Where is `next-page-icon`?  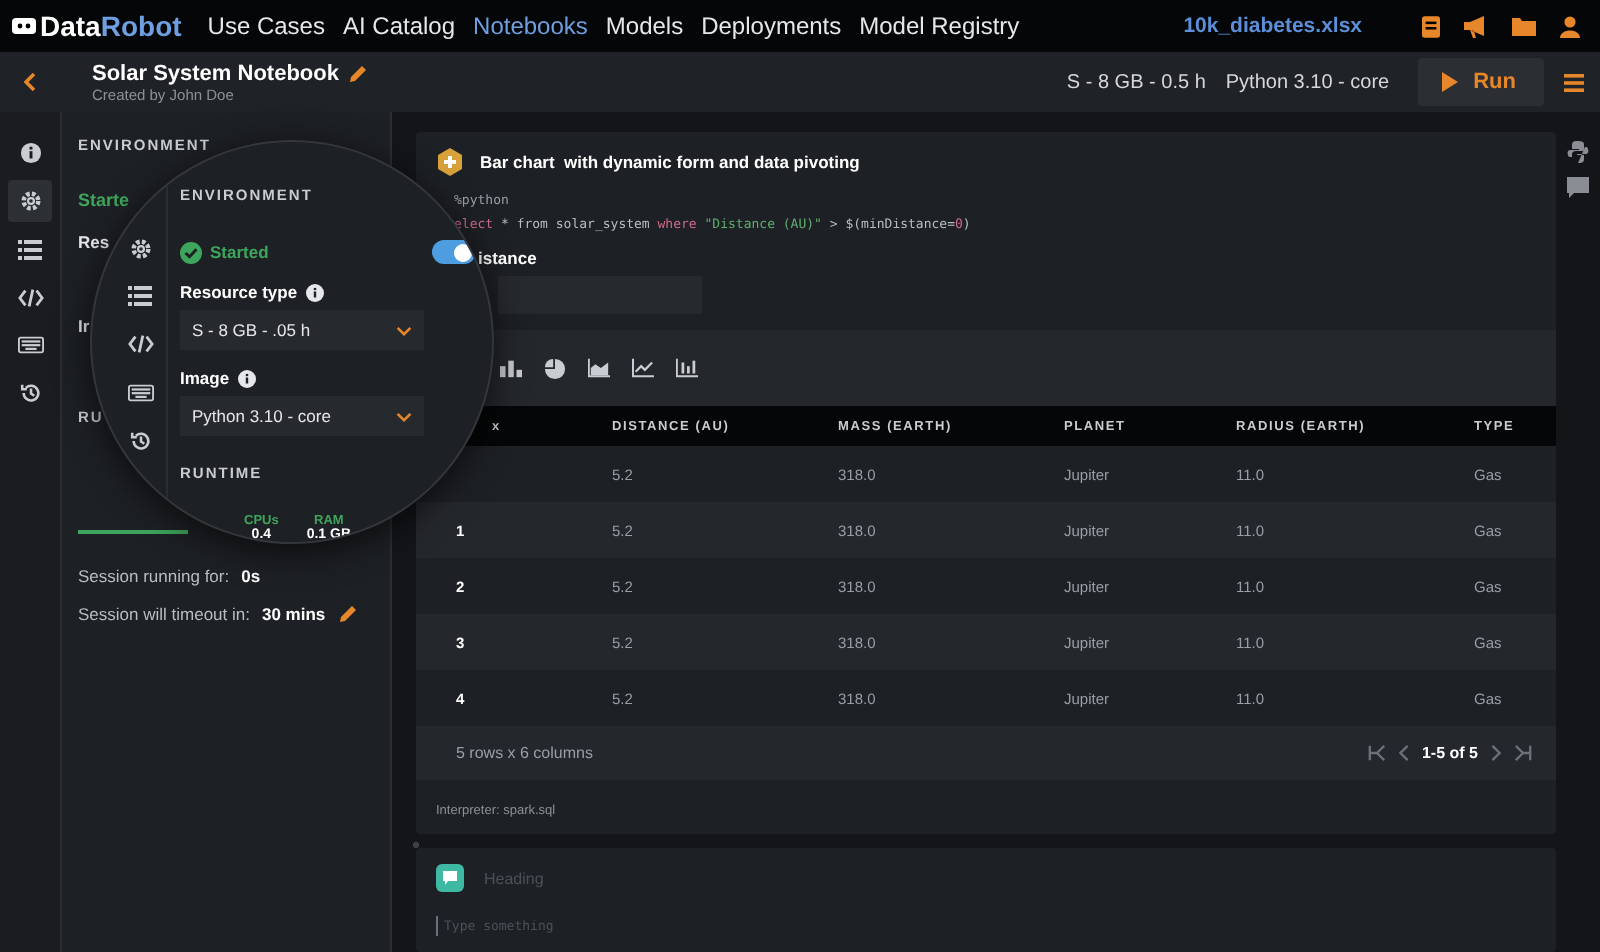
next-page-icon is located at coordinates (1496, 753).